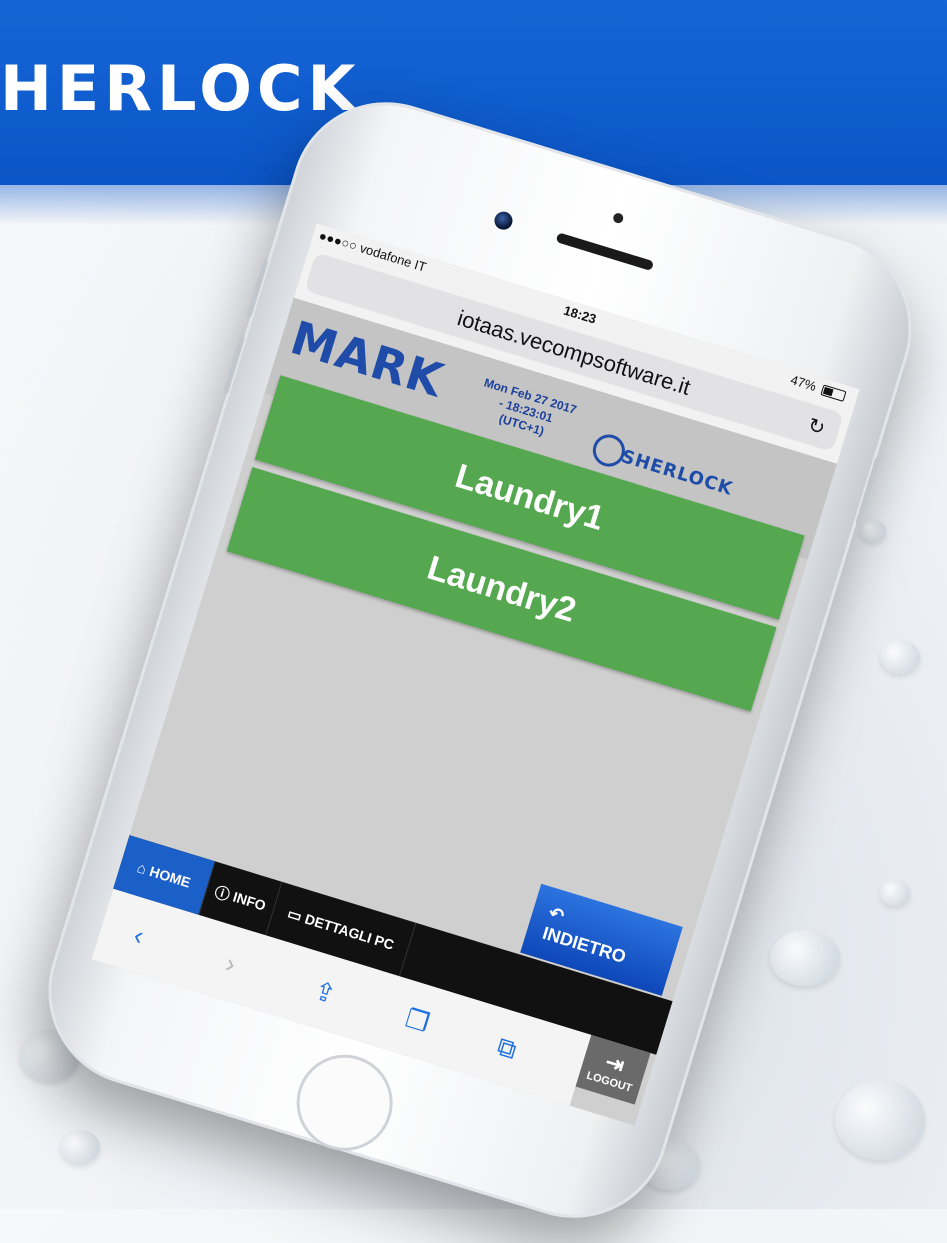 The image size is (947, 1243). What do you see at coordinates (868, 491) in the screenshot?
I see `power-button` at bounding box center [868, 491].